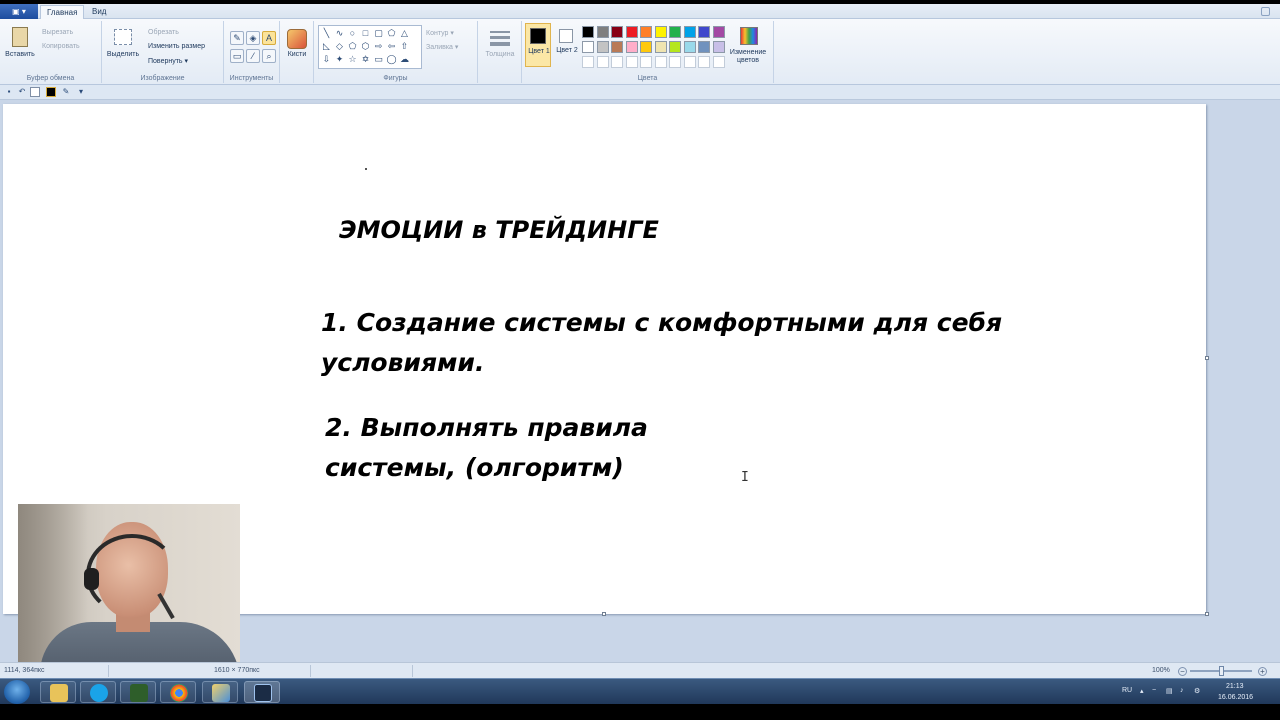  What do you see at coordinates (178, 692) in the screenshot?
I see `taskbar-chrome` at bounding box center [178, 692].